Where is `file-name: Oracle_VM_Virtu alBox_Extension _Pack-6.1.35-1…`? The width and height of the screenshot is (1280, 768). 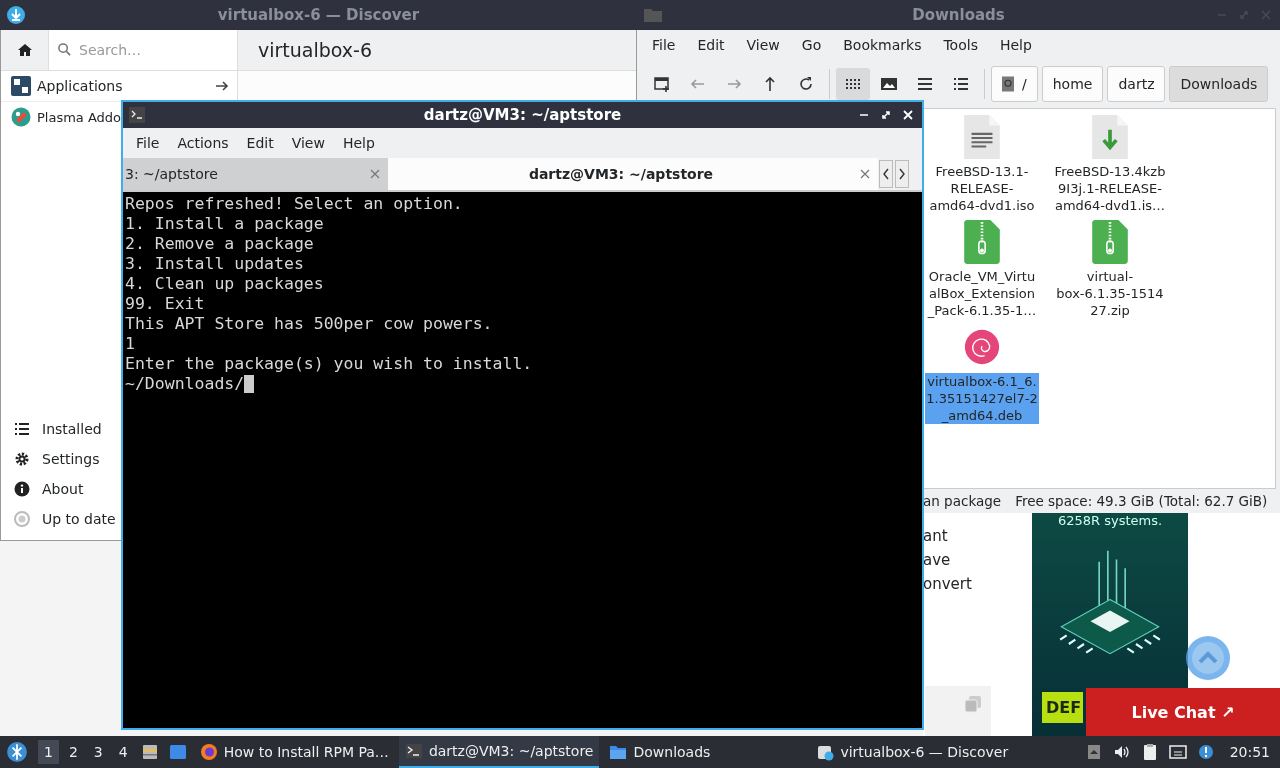 file-name: Oracle_VM_Virtu alBox_Extension _Pack-6.1.35-1… is located at coordinates (982, 293).